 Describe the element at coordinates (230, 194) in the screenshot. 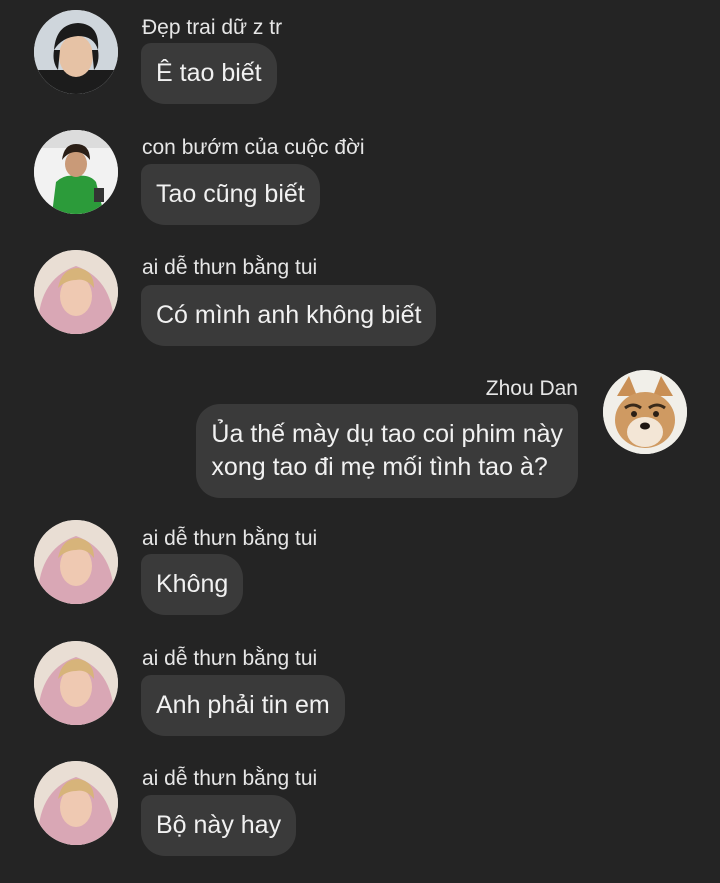

I see `message-bubble: Tao cũng biết` at that location.